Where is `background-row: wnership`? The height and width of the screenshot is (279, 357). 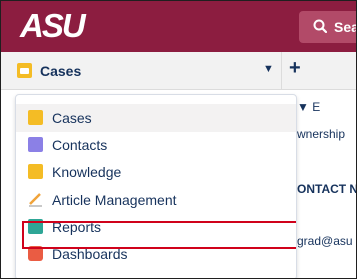 background-row: wnership is located at coordinates (321, 134).